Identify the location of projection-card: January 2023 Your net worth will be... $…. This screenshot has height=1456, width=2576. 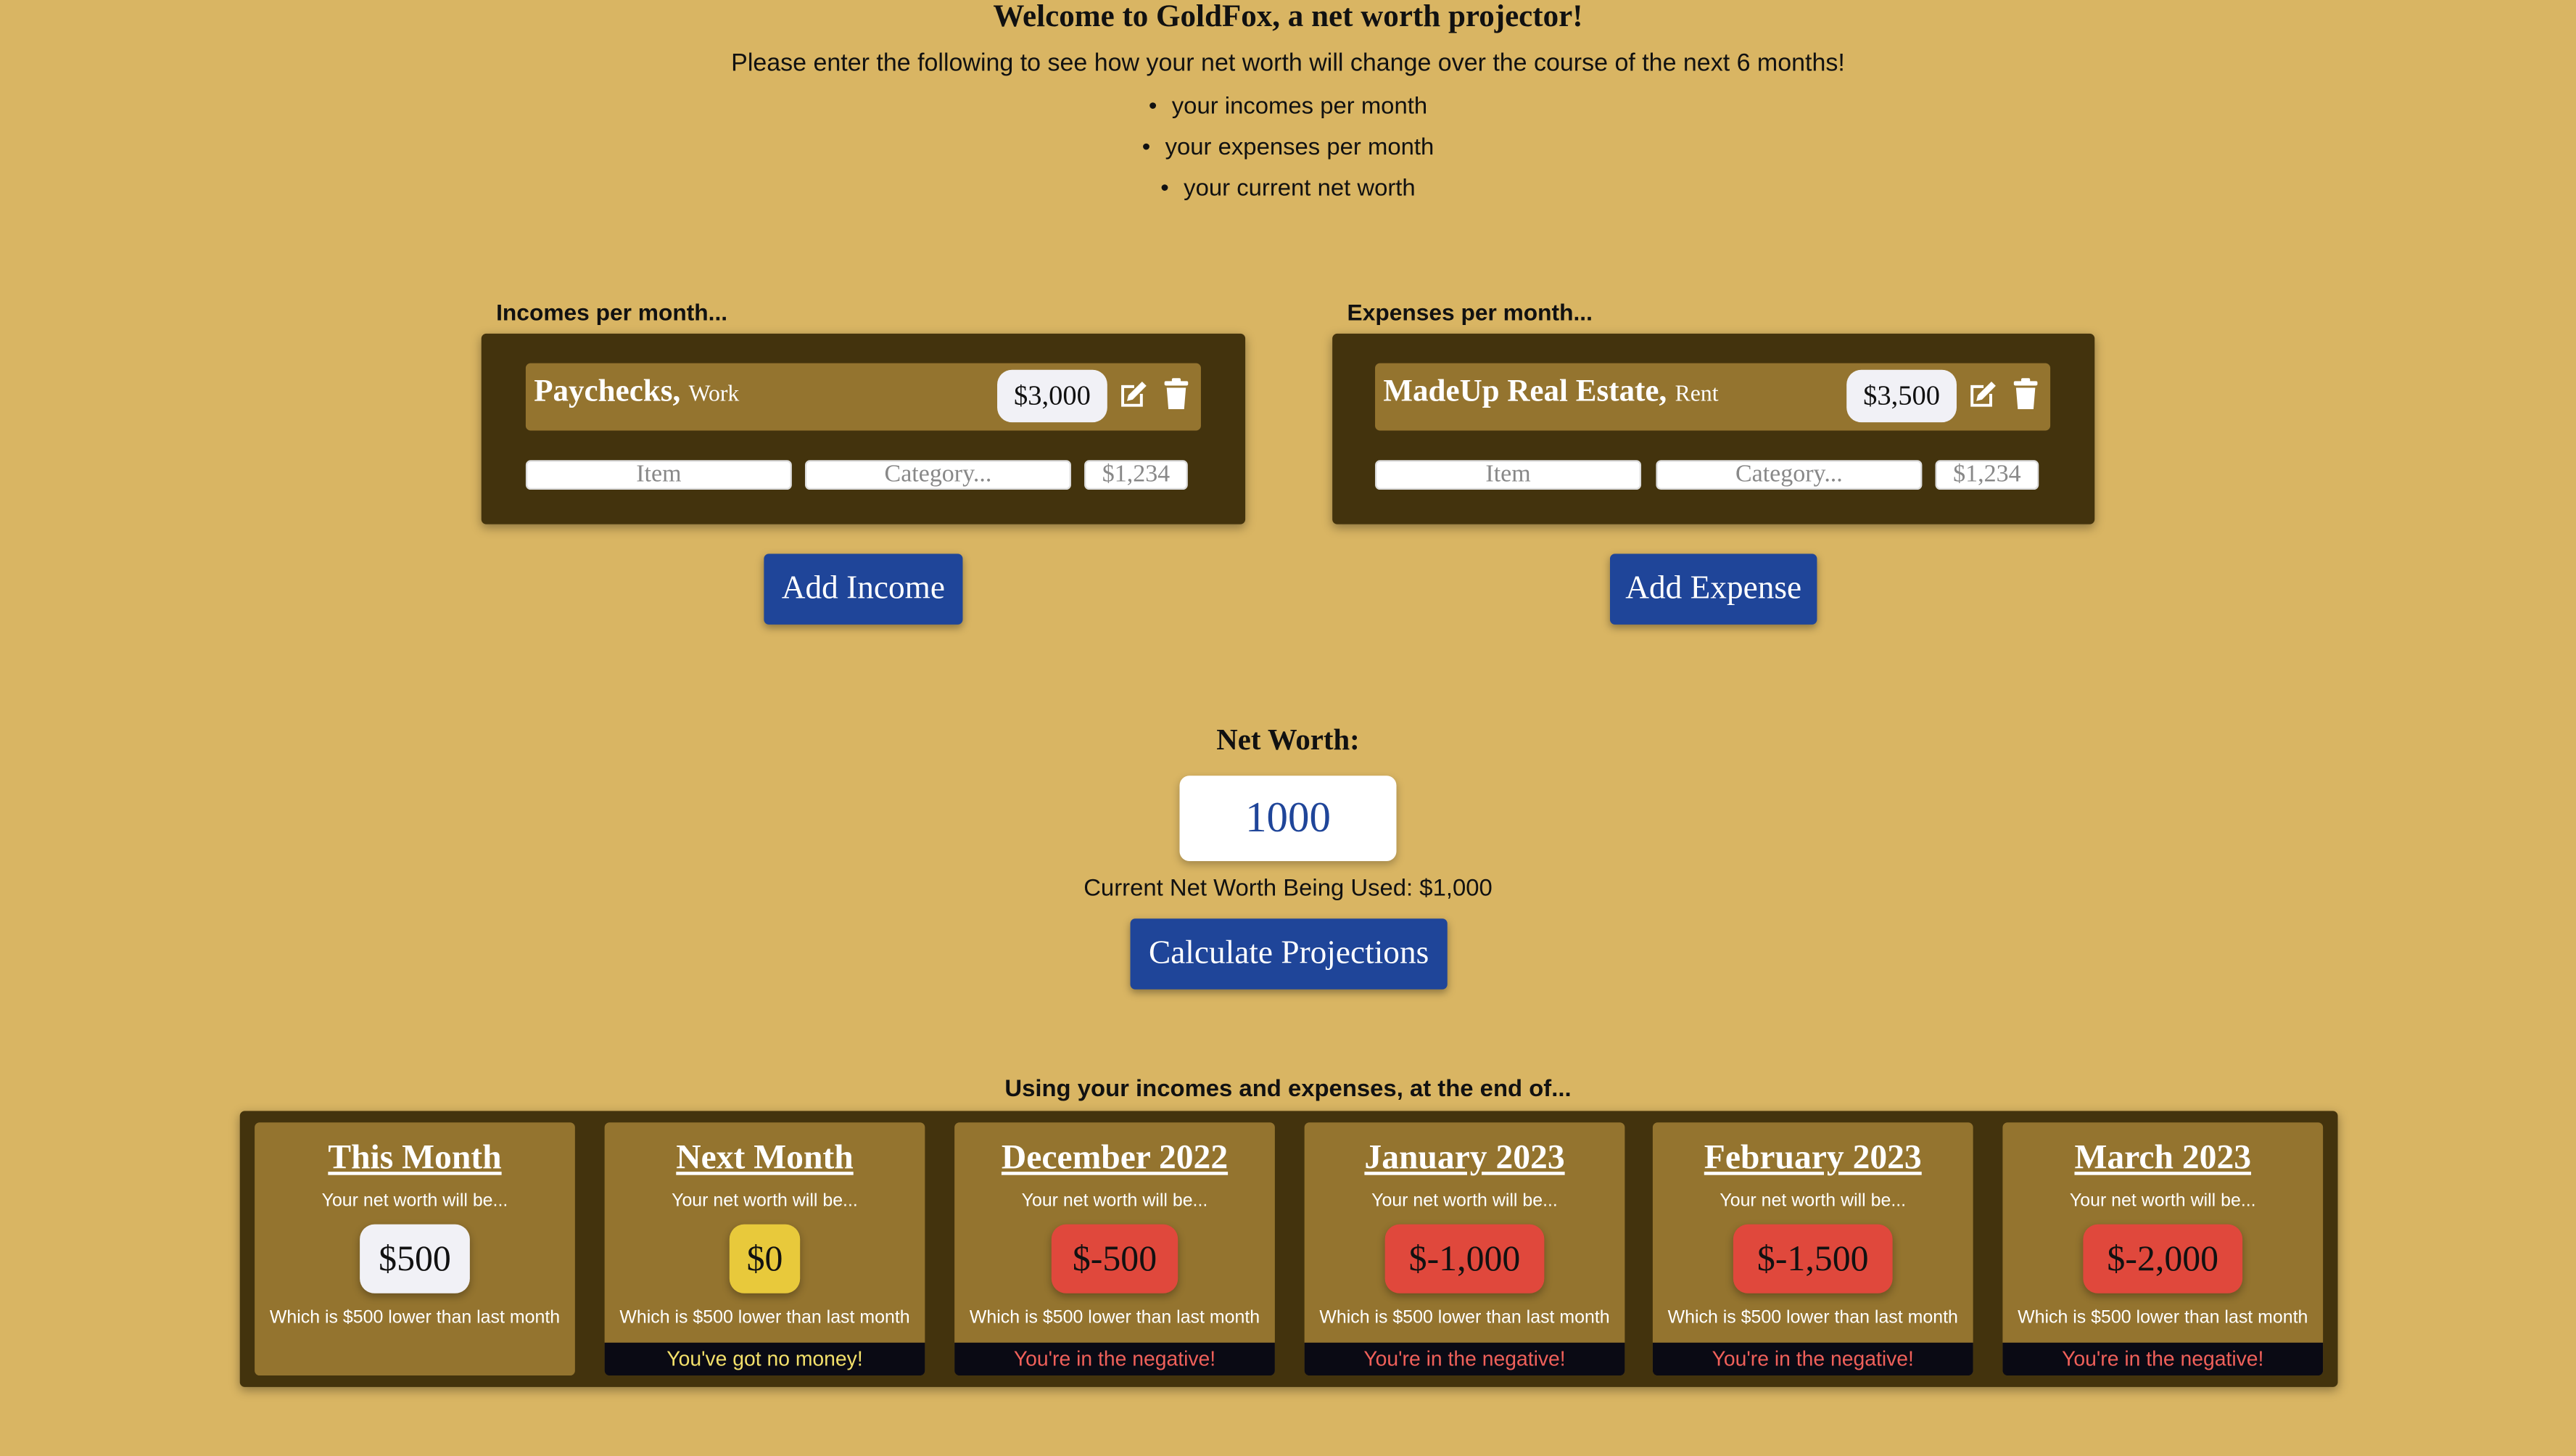
(1464, 1249).